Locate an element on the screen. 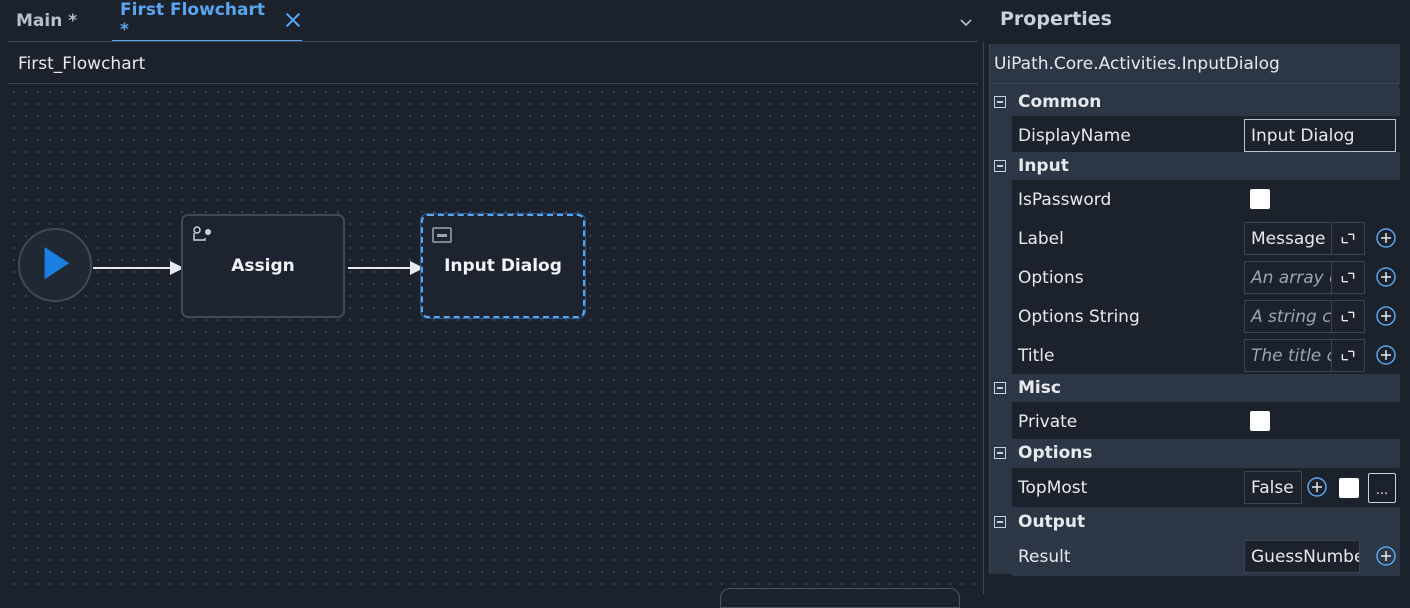 The image size is (1410, 608). category-output: Output is located at coordinates (1195, 522).